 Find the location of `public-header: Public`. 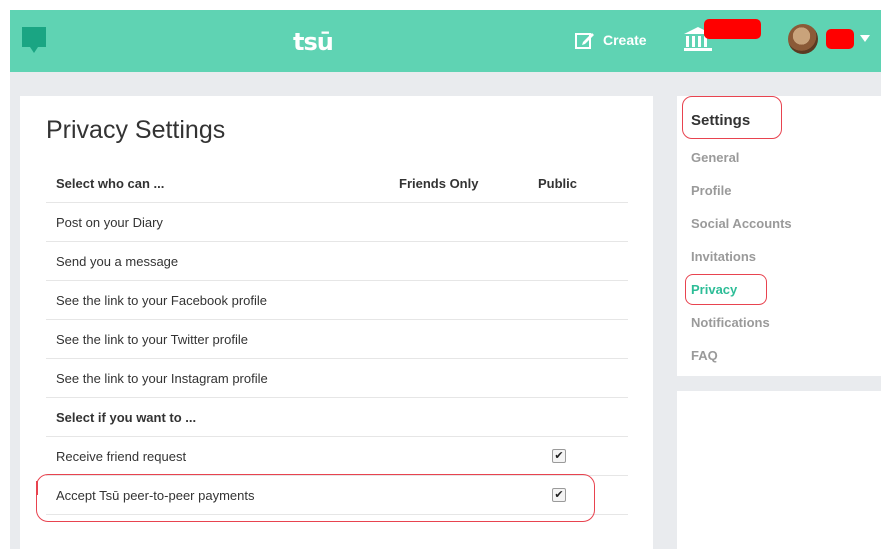

public-header: Public is located at coordinates (558, 183).